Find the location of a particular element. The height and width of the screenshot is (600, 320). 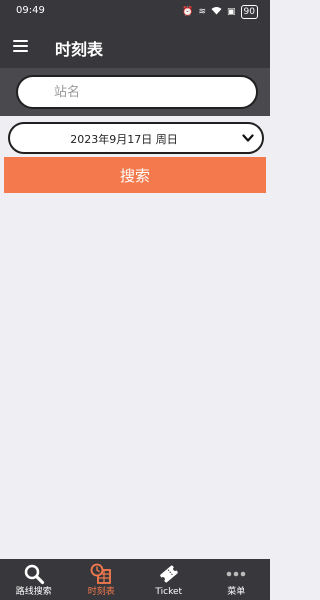

station-search-area is located at coordinates (135, 92).